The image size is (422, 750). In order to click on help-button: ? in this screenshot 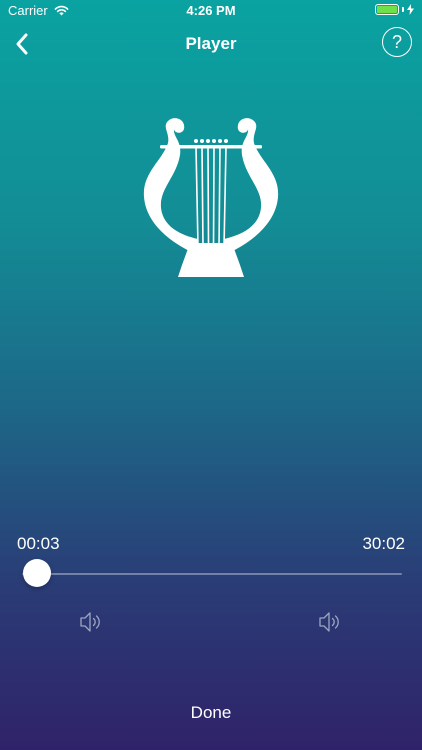, I will do `click(397, 42)`.